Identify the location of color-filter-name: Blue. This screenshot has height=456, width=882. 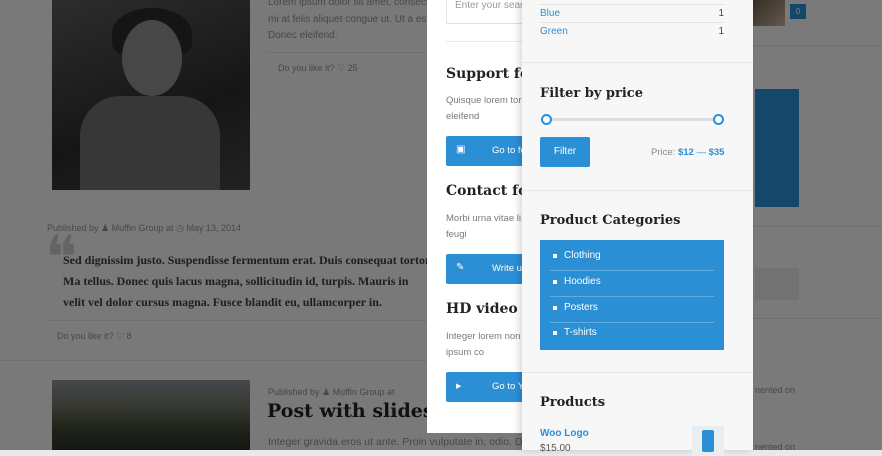
(550, 13).